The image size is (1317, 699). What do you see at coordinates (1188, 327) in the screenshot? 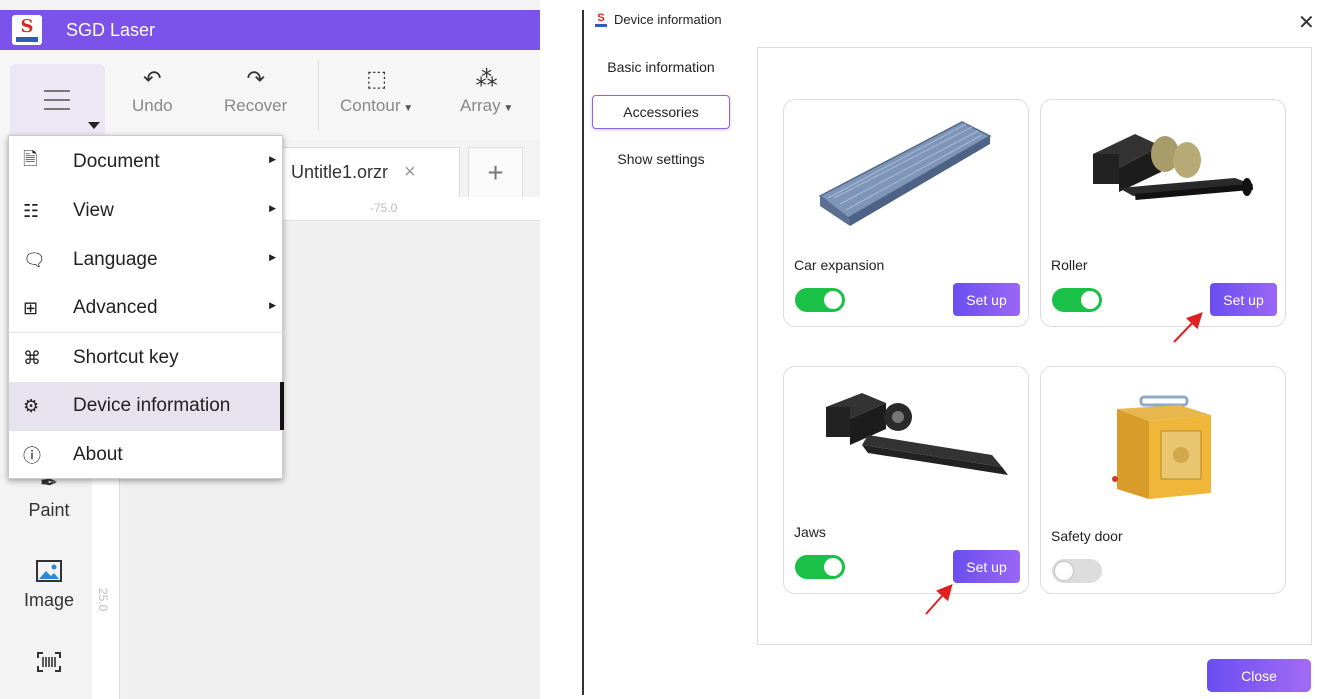
I see `arrow-roller-setup` at bounding box center [1188, 327].